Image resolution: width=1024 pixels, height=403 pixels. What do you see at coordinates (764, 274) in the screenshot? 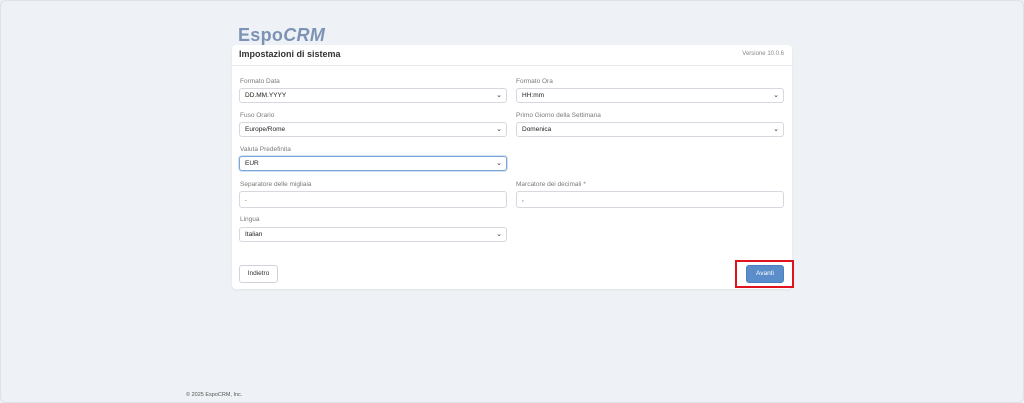
I see `next-button-highlight` at bounding box center [764, 274].